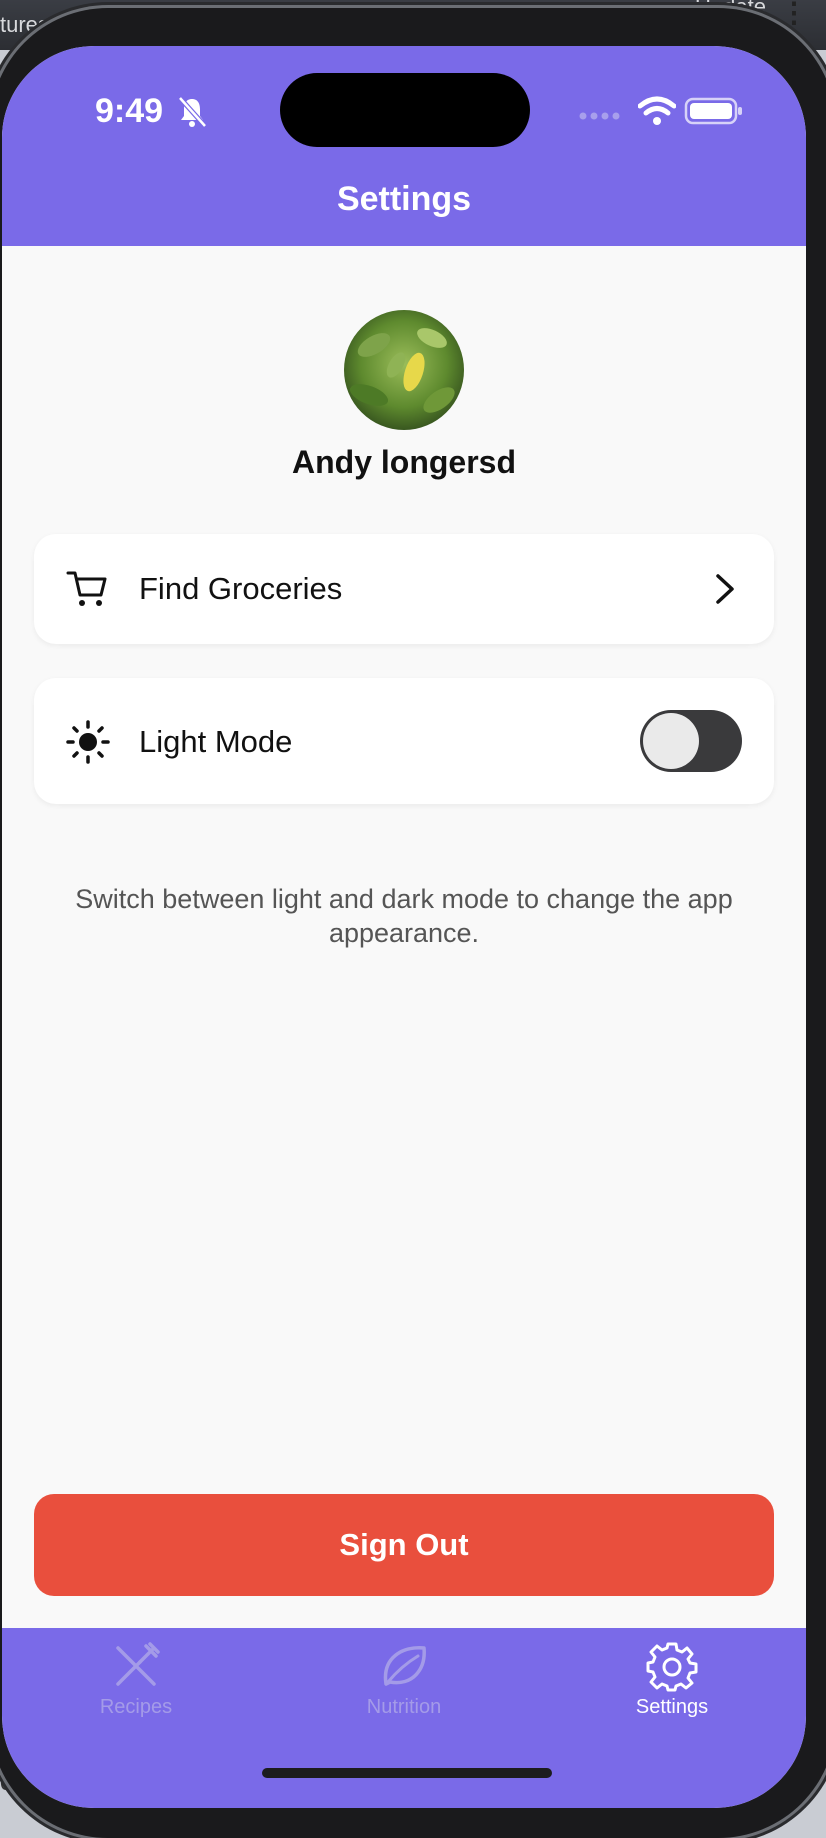  What do you see at coordinates (88, 742) in the screenshot?
I see `sun-icon` at bounding box center [88, 742].